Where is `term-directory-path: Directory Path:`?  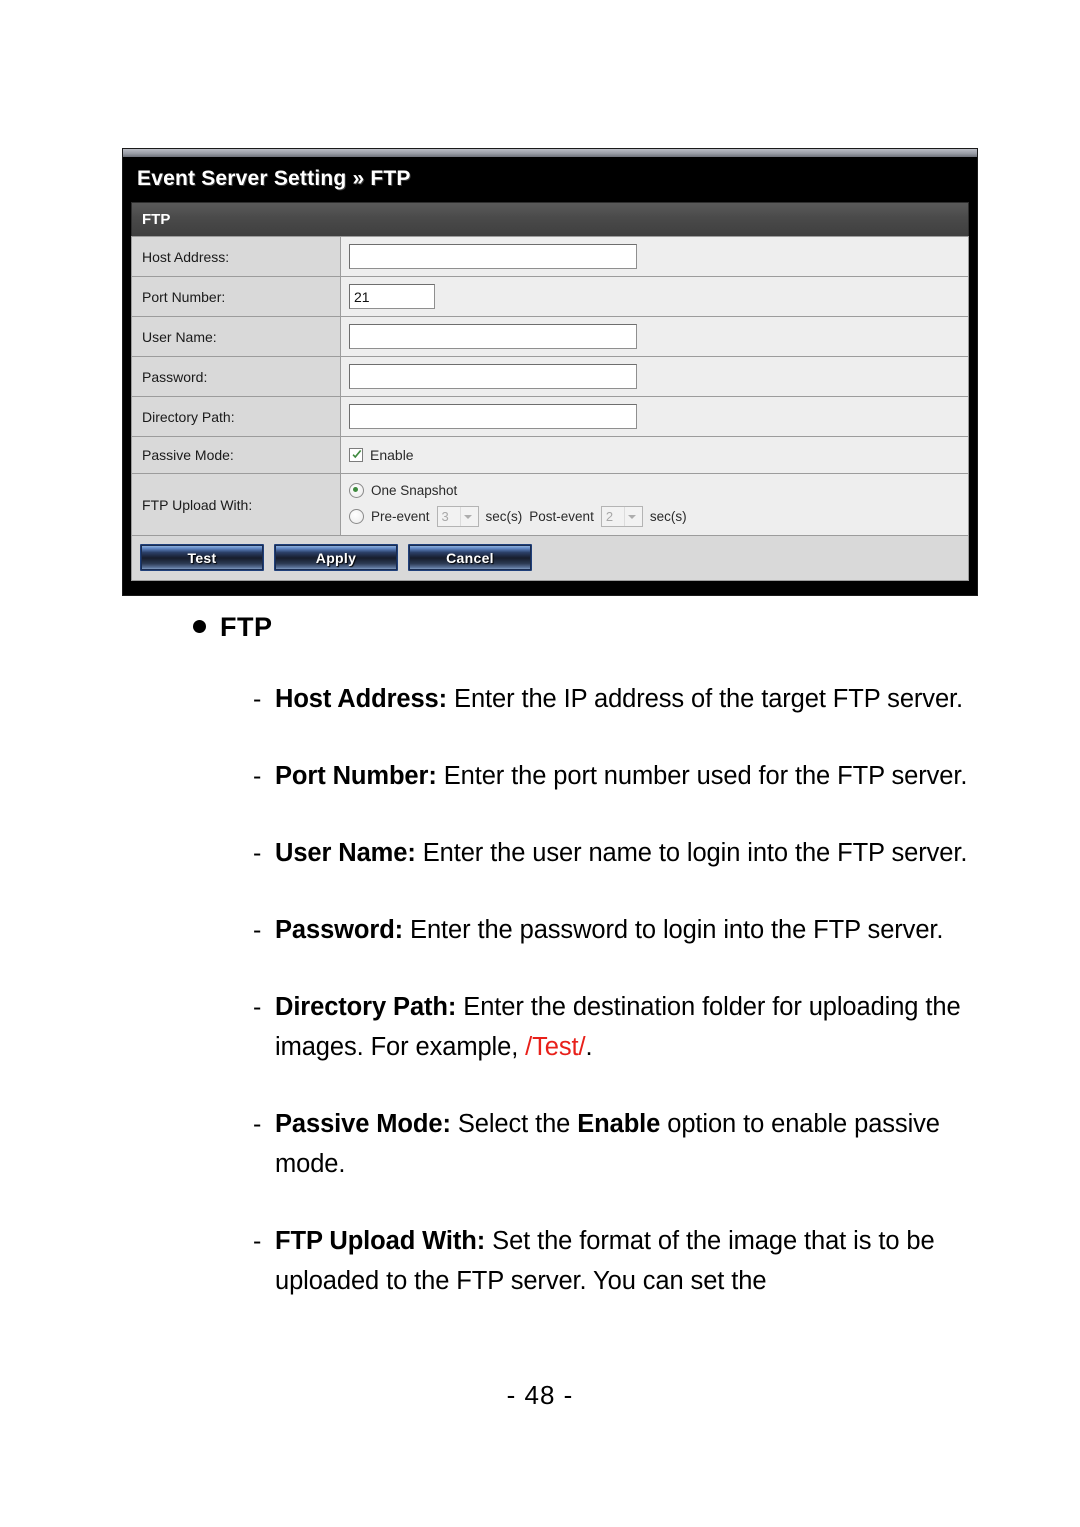 term-directory-path: Directory Path: is located at coordinates (366, 1007).